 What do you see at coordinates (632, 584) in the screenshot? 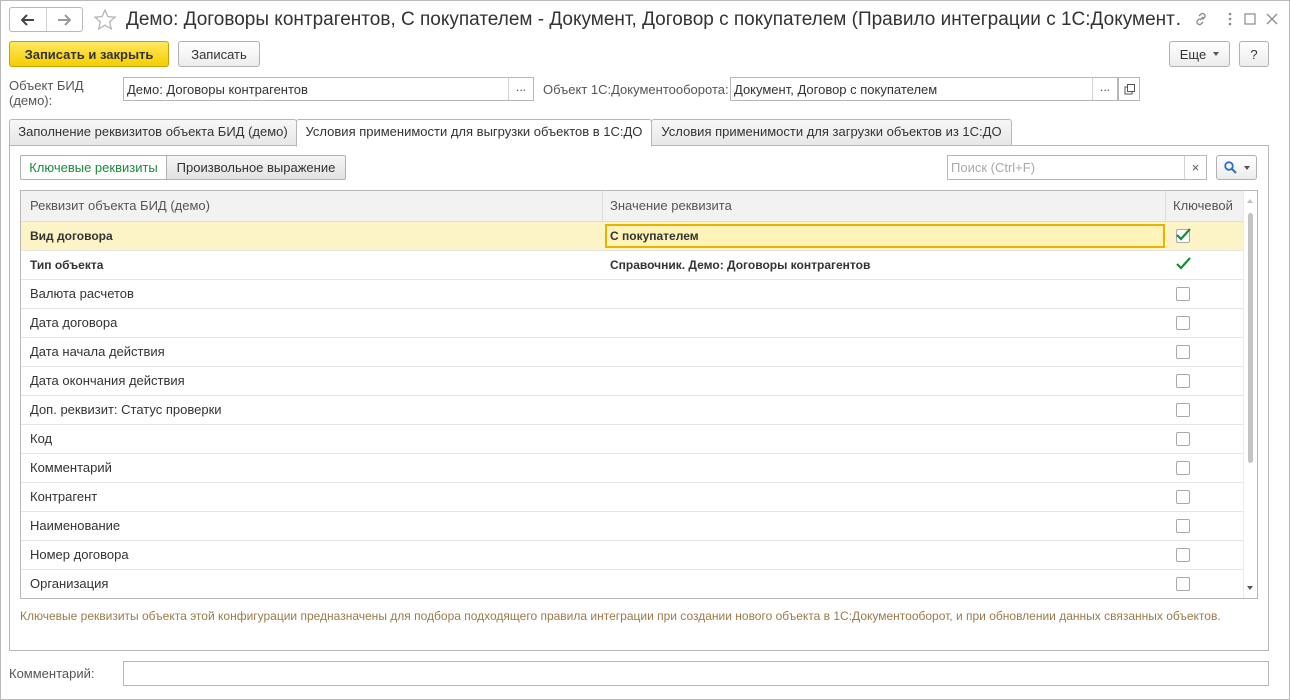
I see `table-row: Организация` at bounding box center [632, 584].